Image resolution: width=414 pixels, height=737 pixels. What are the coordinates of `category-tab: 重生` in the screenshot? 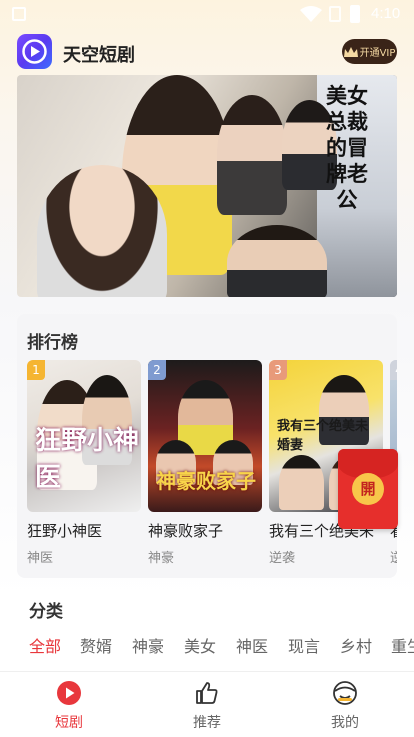 It's located at (402, 645).